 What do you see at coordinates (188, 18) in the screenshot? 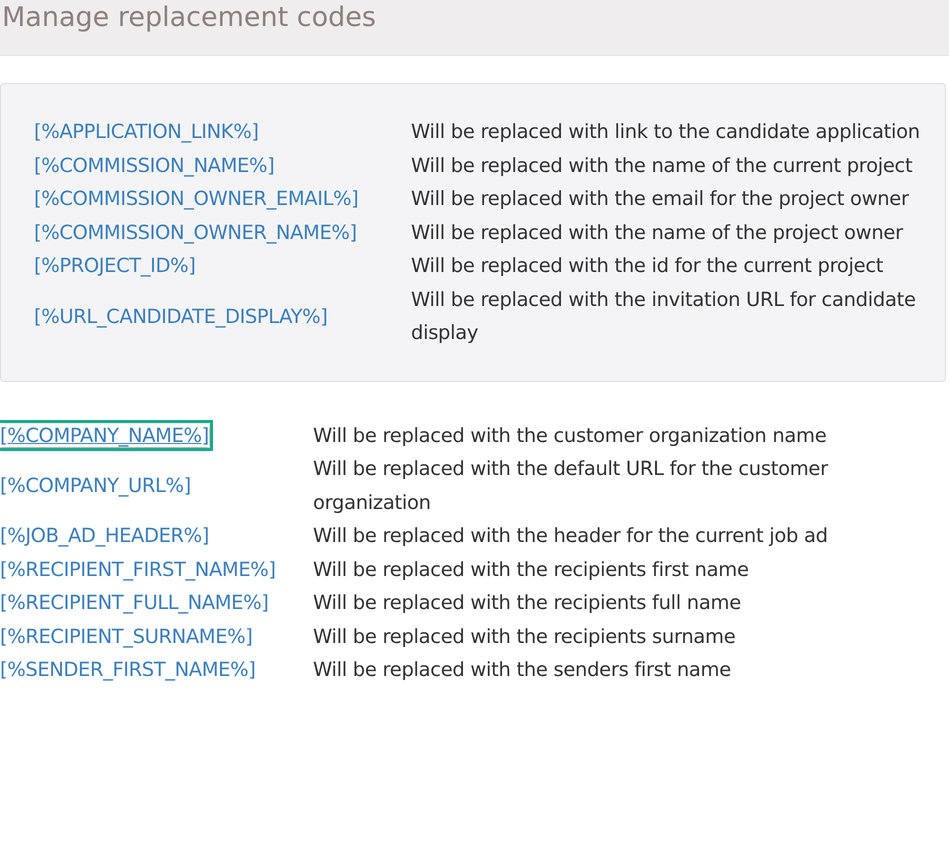
I see `page-title: Manage replacement codes` at bounding box center [188, 18].